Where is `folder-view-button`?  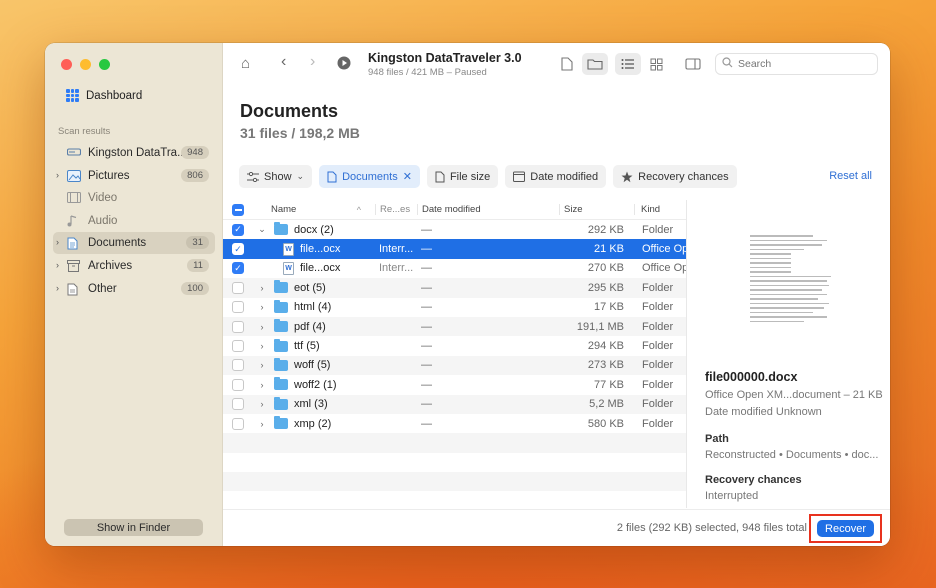 folder-view-button is located at coordinates (595, 64).